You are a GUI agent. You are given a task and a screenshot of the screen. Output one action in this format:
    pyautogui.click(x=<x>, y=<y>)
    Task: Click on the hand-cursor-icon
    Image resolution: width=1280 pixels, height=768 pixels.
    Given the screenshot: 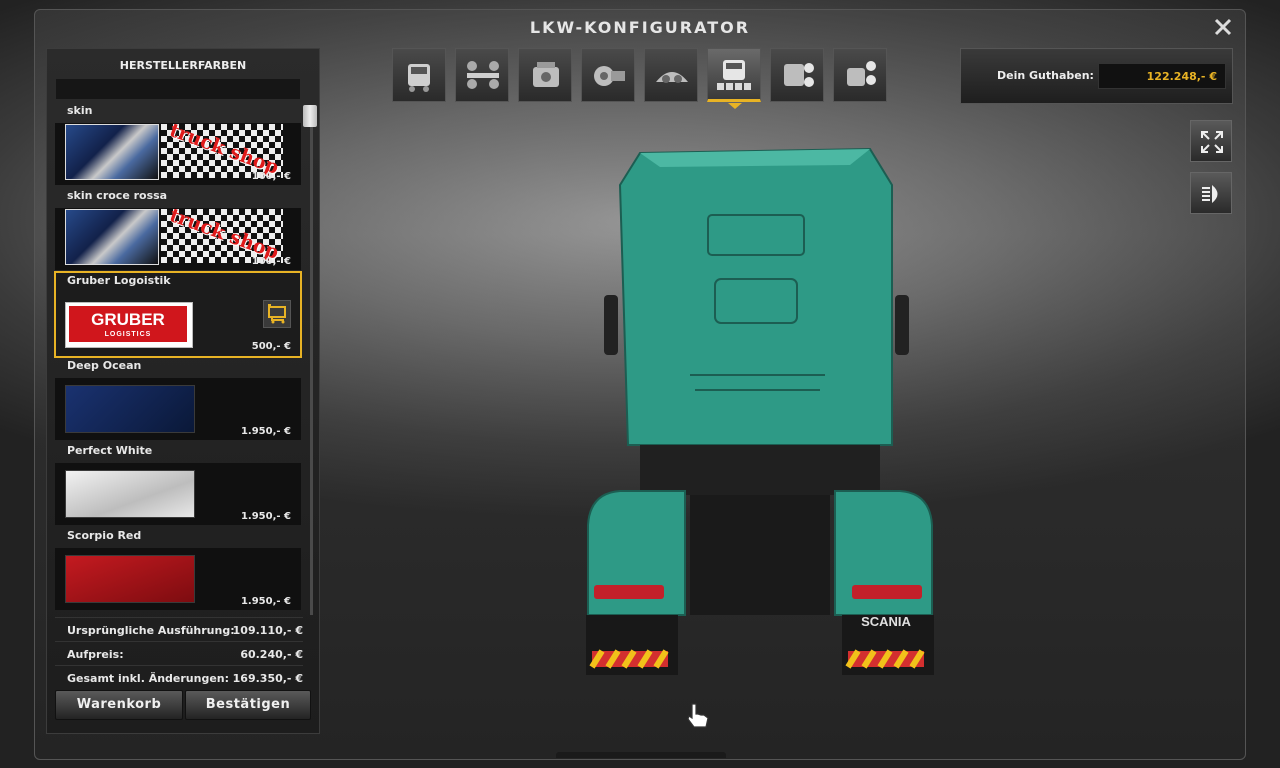 What is the action you would take?
    pyautogui.click(x=698, y=715)
    